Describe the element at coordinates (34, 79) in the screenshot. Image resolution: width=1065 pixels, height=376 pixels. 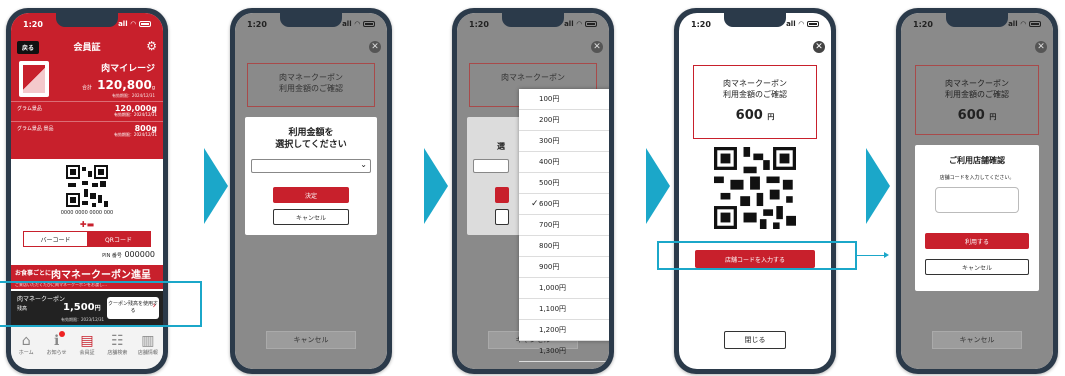
I see `card-image` at that location.